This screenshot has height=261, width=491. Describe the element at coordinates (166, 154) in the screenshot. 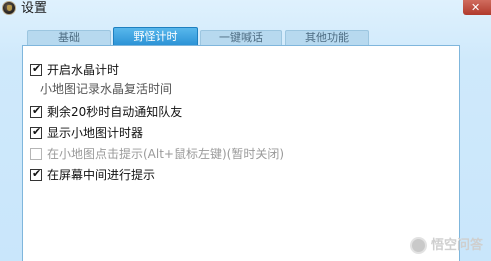

I see `minimap-click-hint-label: 在小地图点击提示(Alt+鼠标左键)(暂时关闭)` at that location.